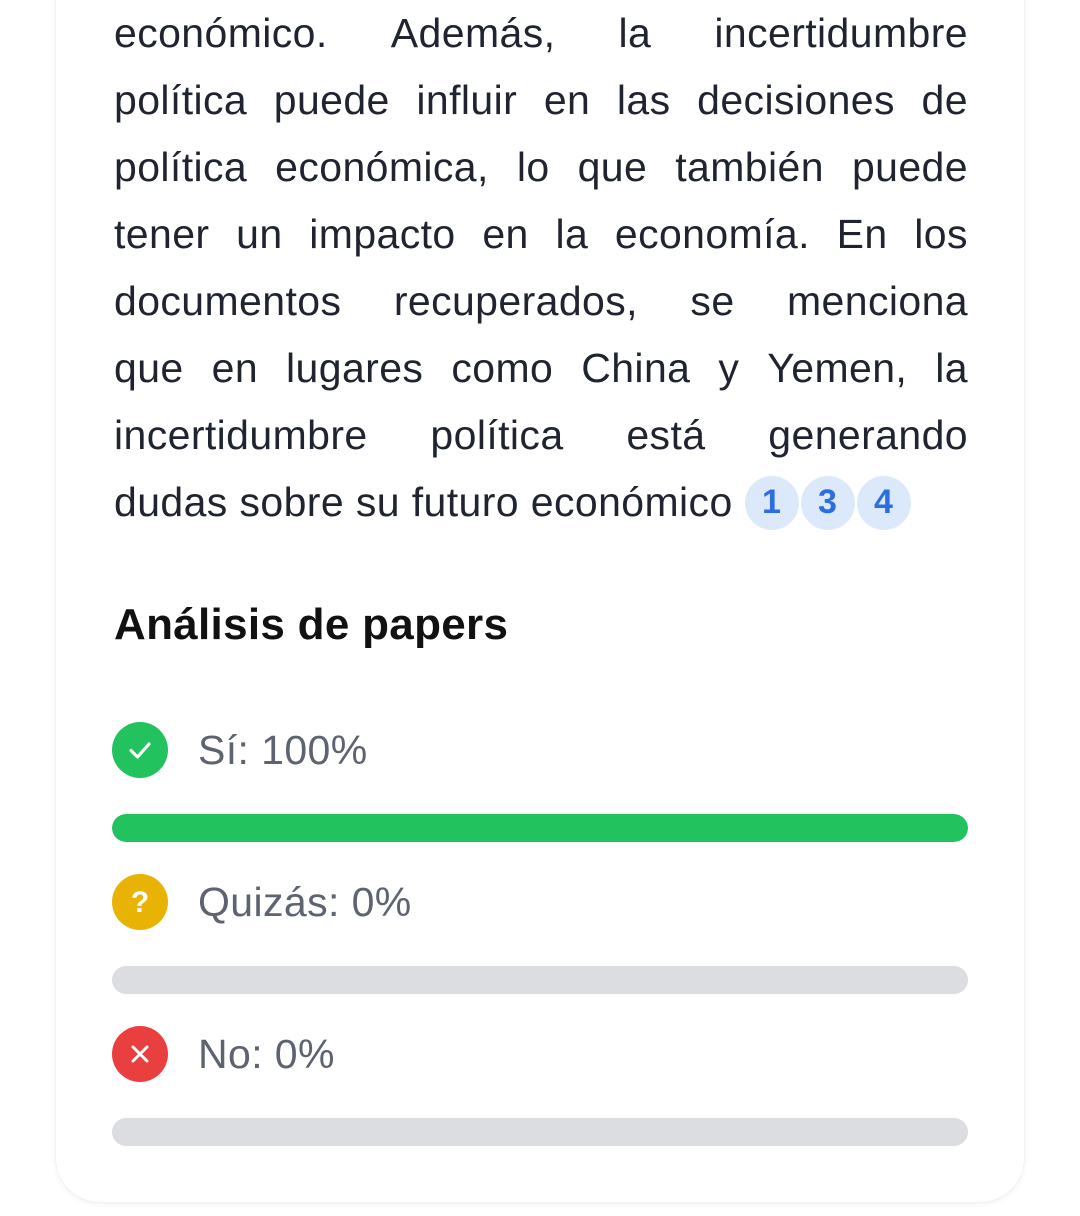  I want to click on paragraph-word: Además,, so click(473, 33).